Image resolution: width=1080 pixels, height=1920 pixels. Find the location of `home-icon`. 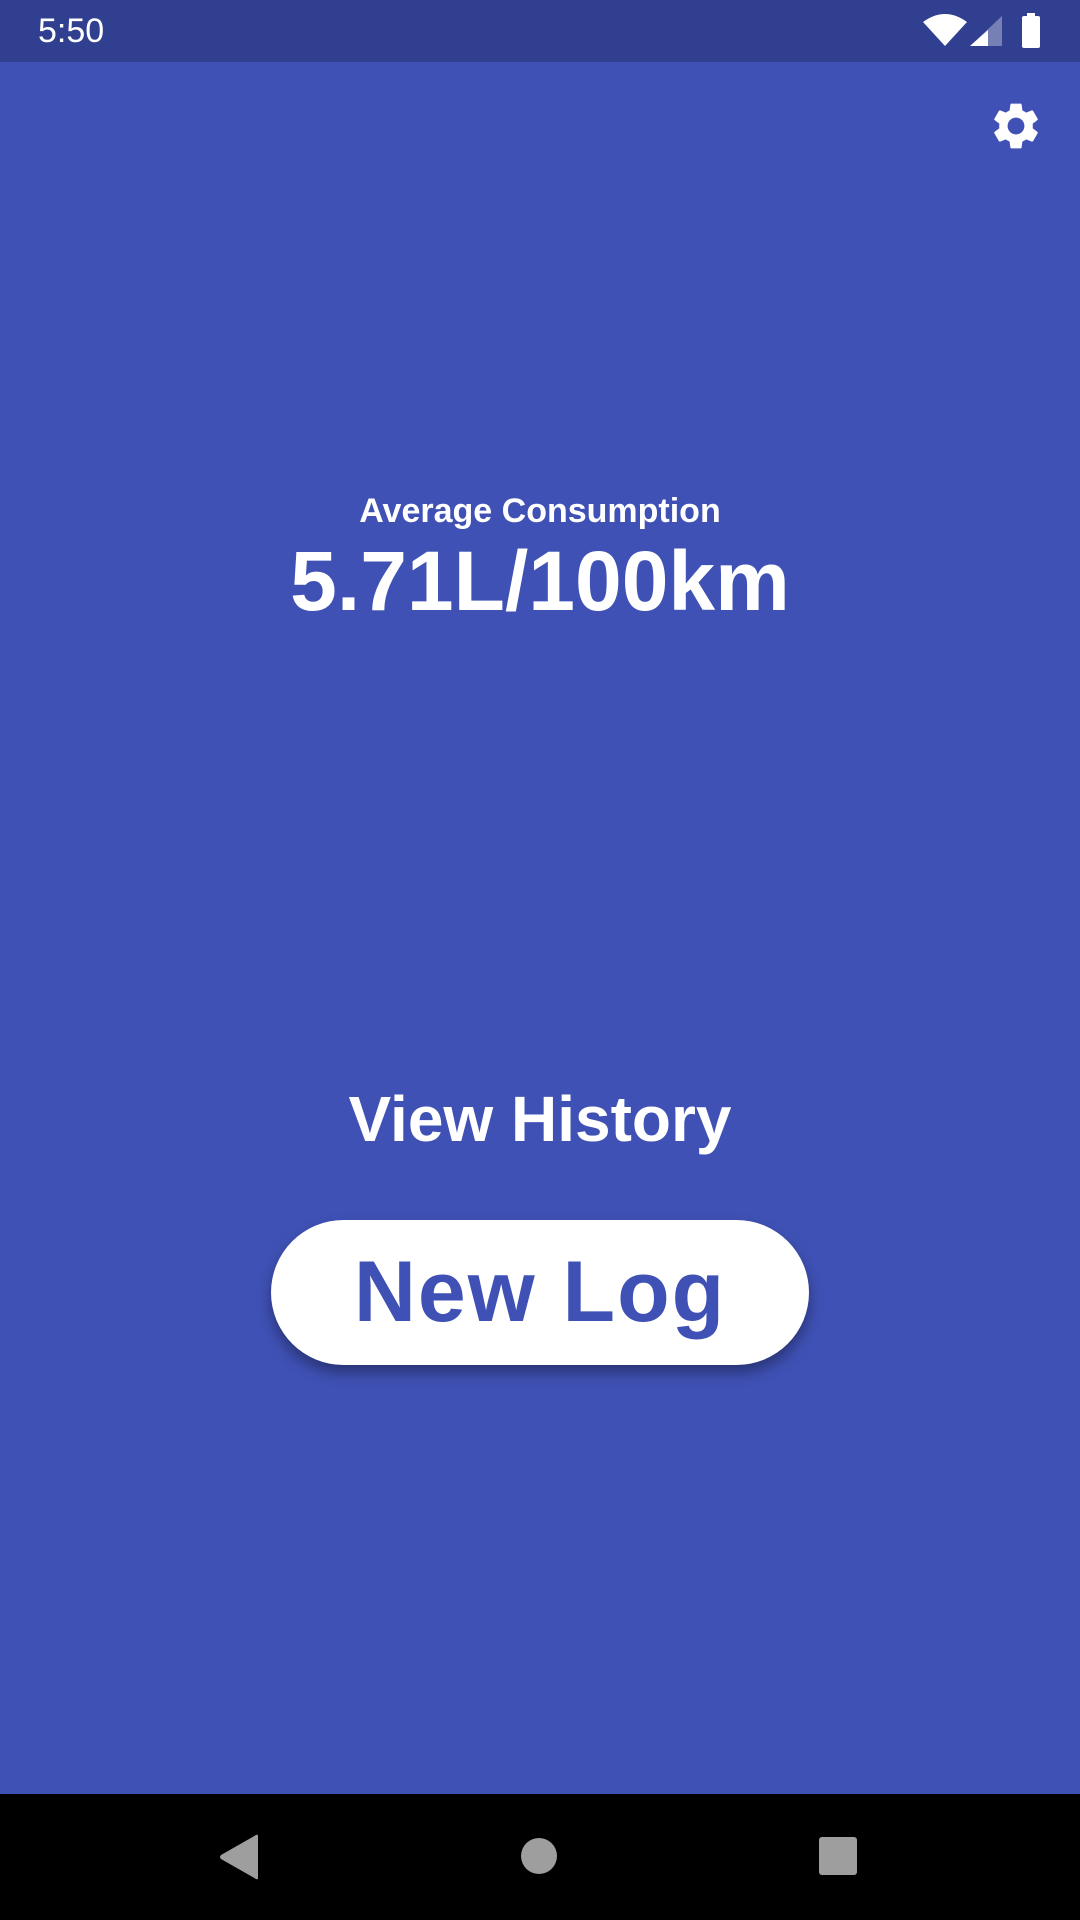

home-icon is located at coordinates (539, 1856).